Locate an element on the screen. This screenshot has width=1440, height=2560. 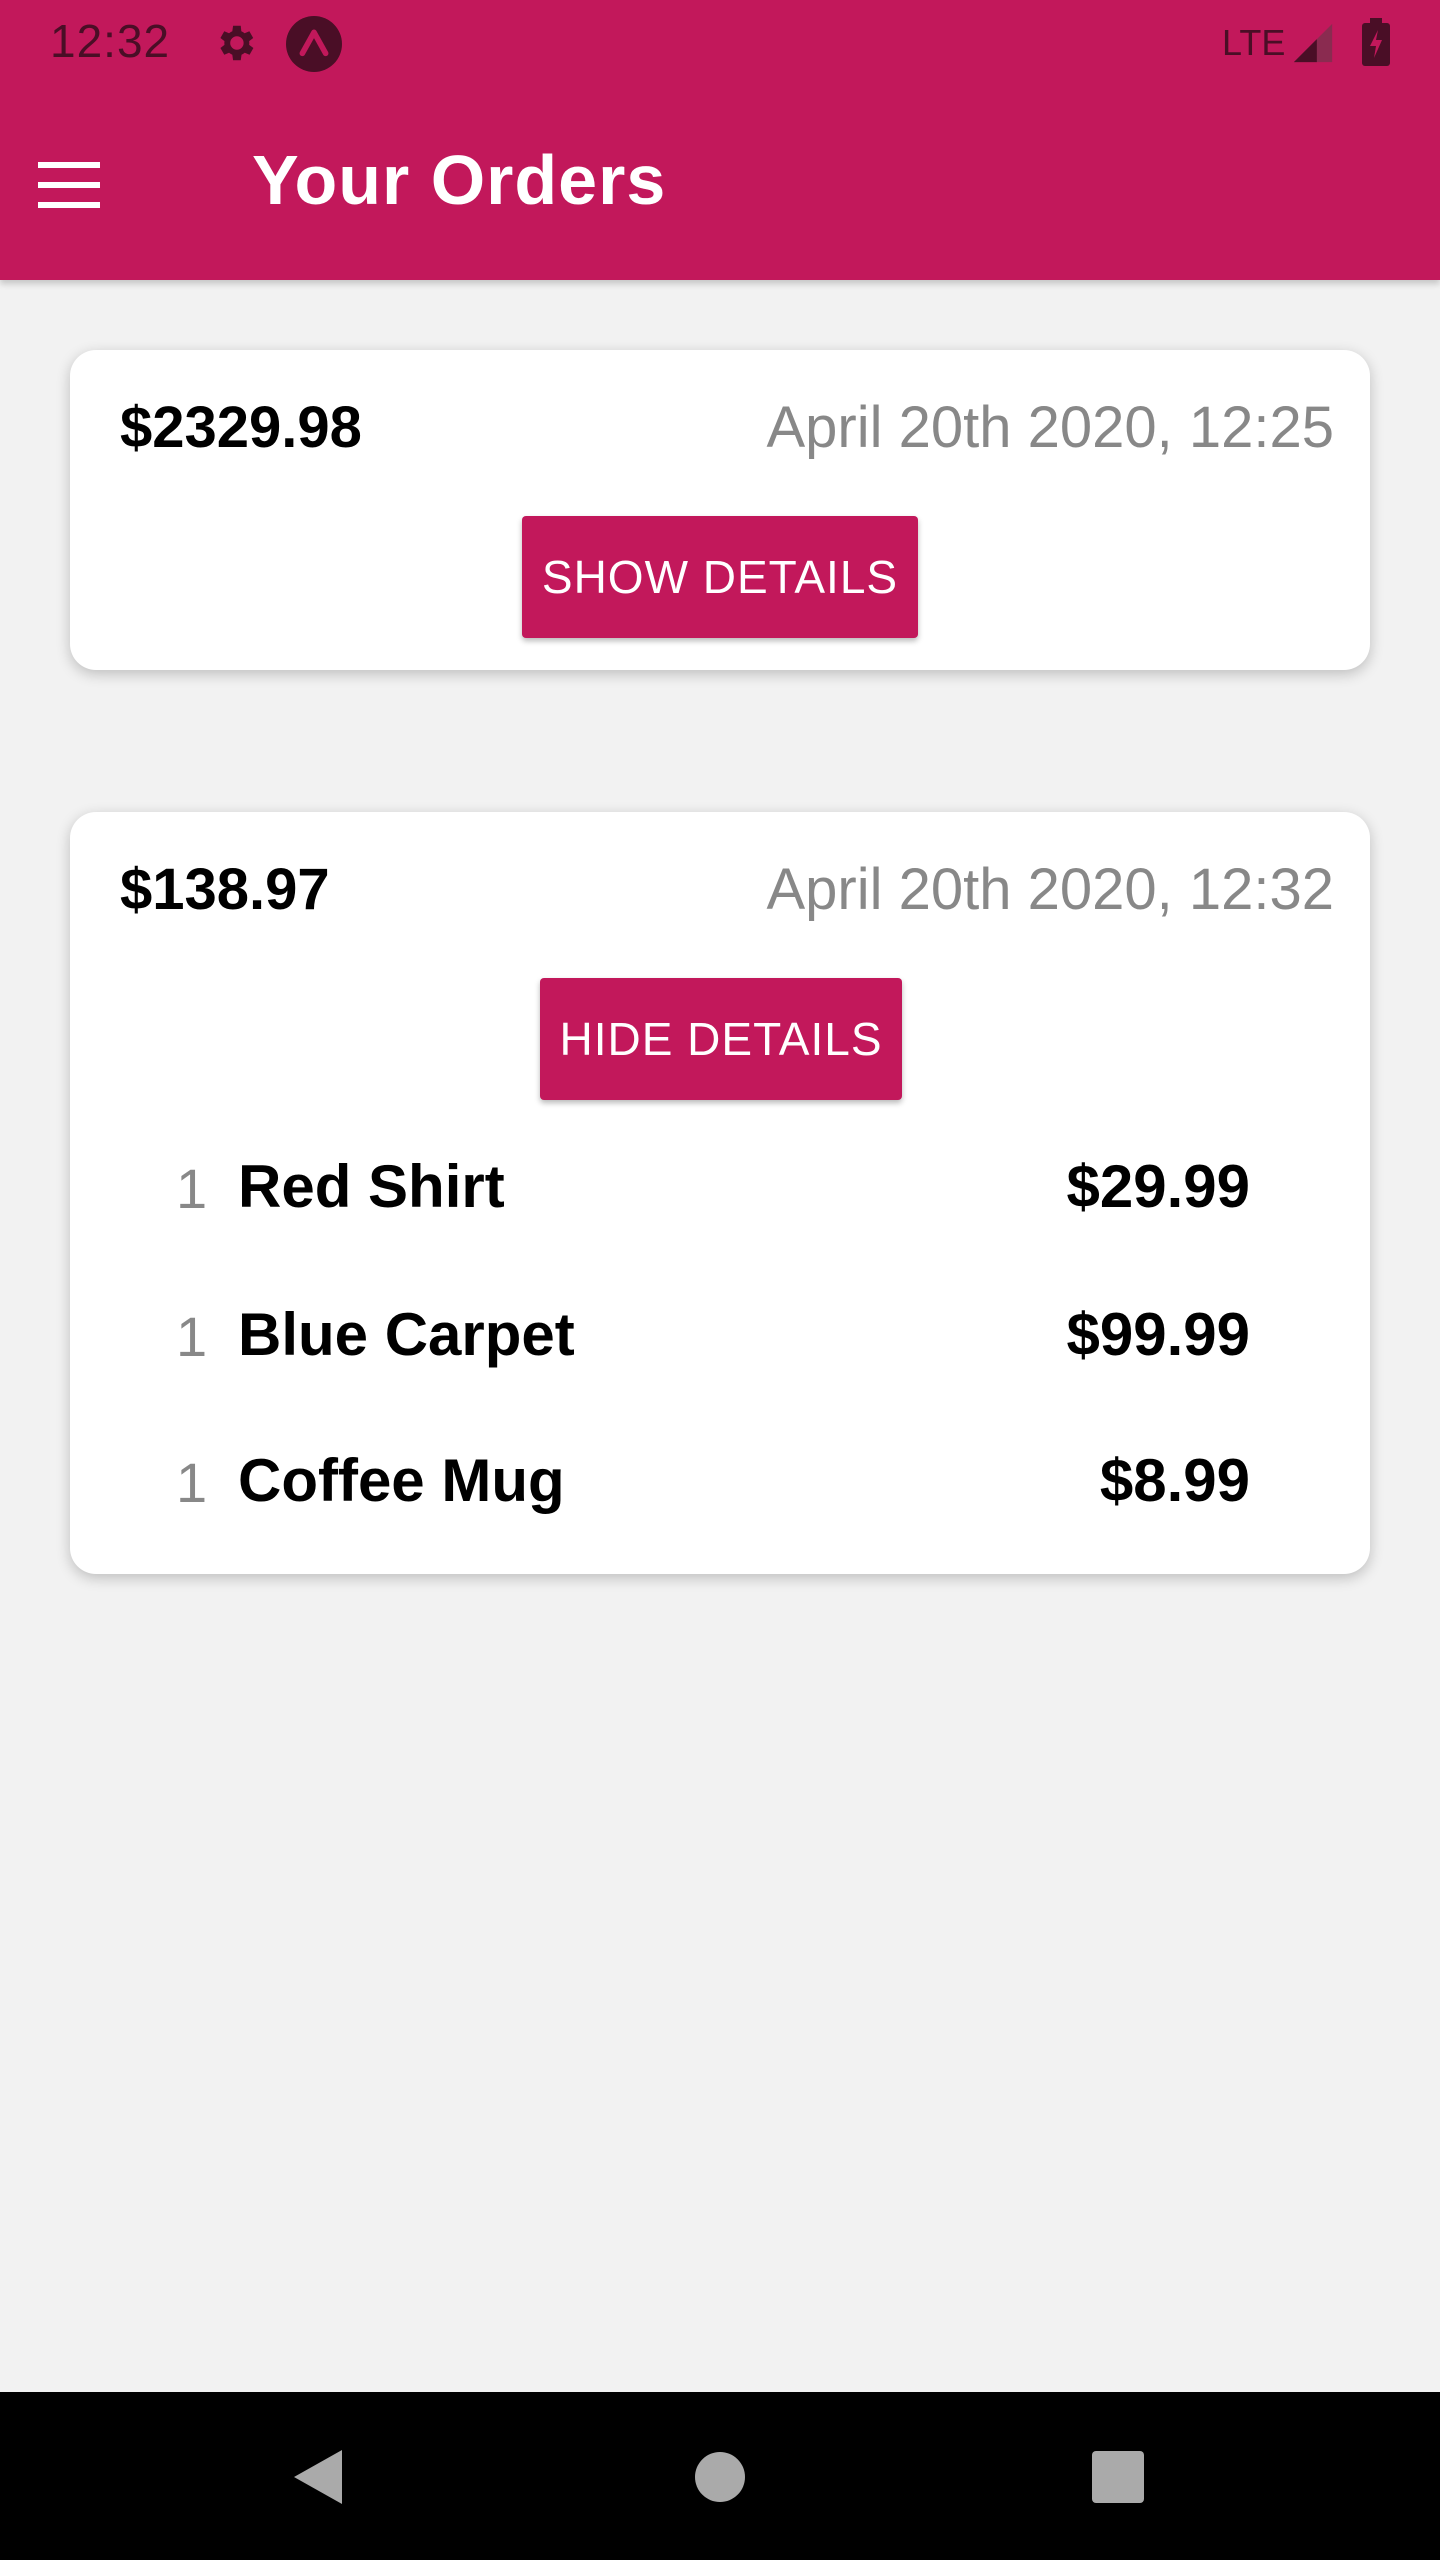
signal-icon is located at coordinates (1313, 43).